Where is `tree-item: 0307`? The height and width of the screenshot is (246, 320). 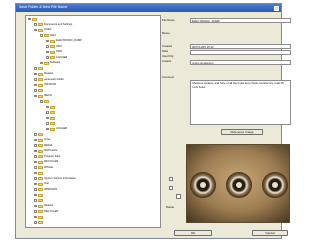
tree-item: 0307 is located at coordinates (54, 47).